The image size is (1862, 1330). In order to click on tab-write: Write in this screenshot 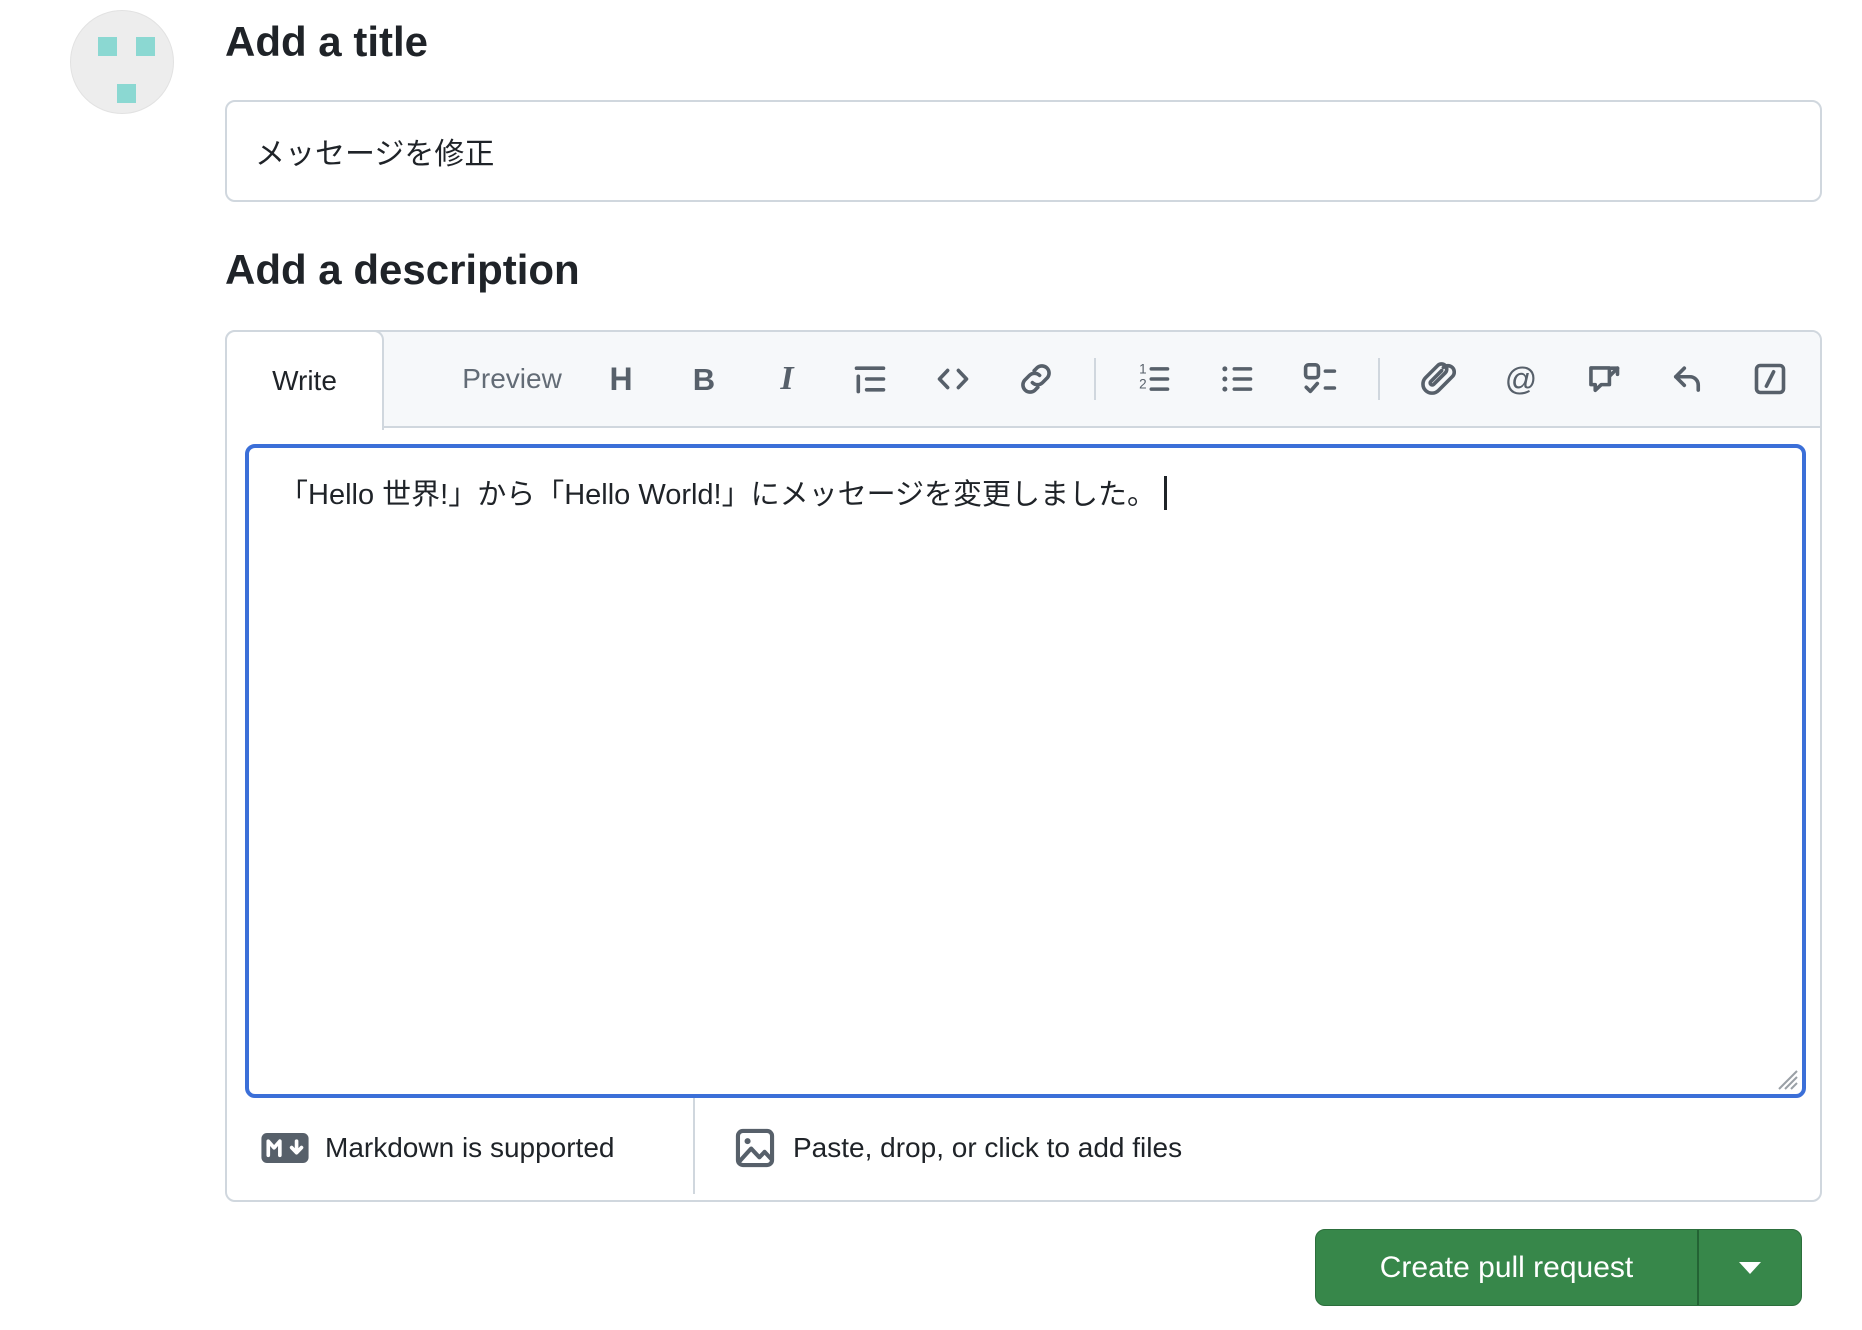, I will do `click(304, 380)`.